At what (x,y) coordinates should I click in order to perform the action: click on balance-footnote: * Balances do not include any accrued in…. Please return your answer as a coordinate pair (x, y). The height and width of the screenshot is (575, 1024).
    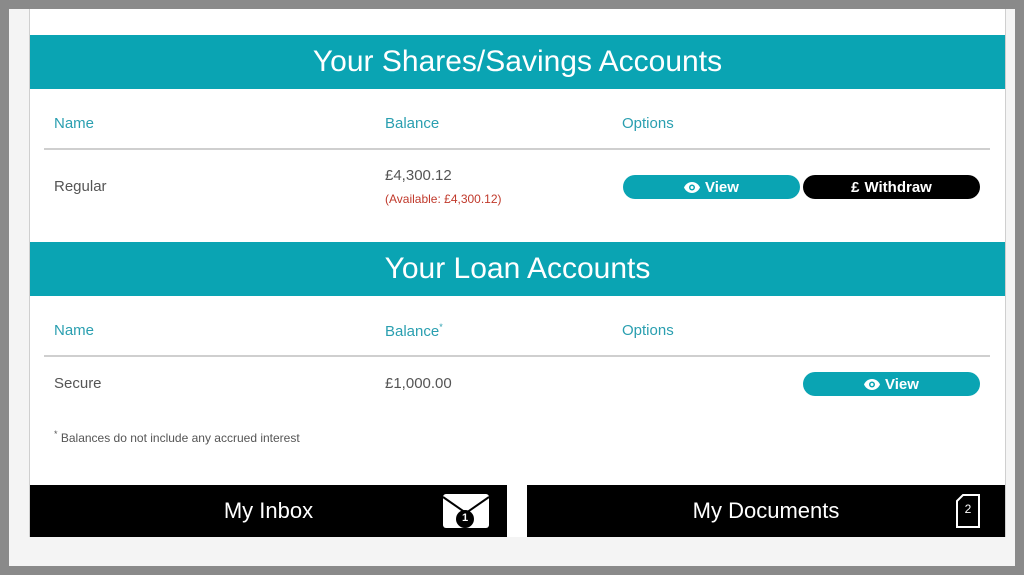
    Looking at the image, I should click on (177, 437).